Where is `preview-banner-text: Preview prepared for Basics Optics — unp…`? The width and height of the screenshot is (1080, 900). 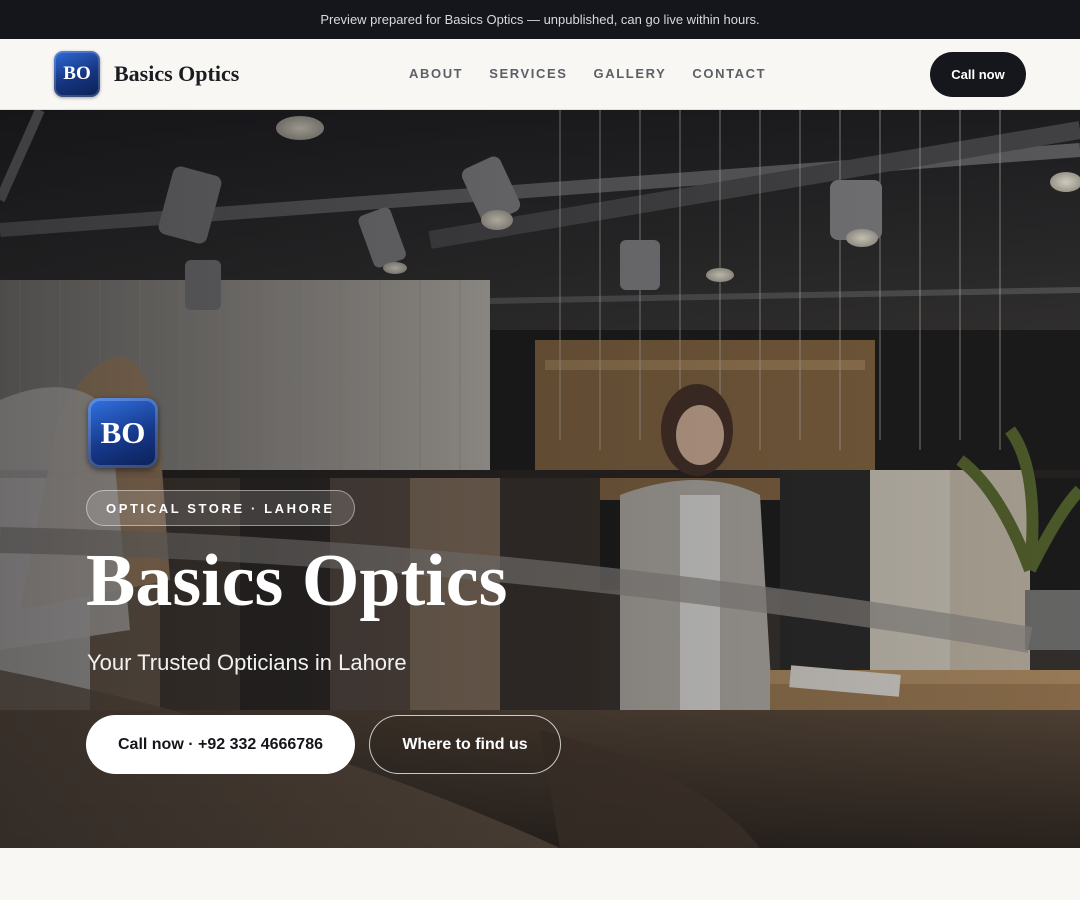
preview-banner-text: Preview prepared for Basics Optics — unp… is located at coordinates (540, 19).